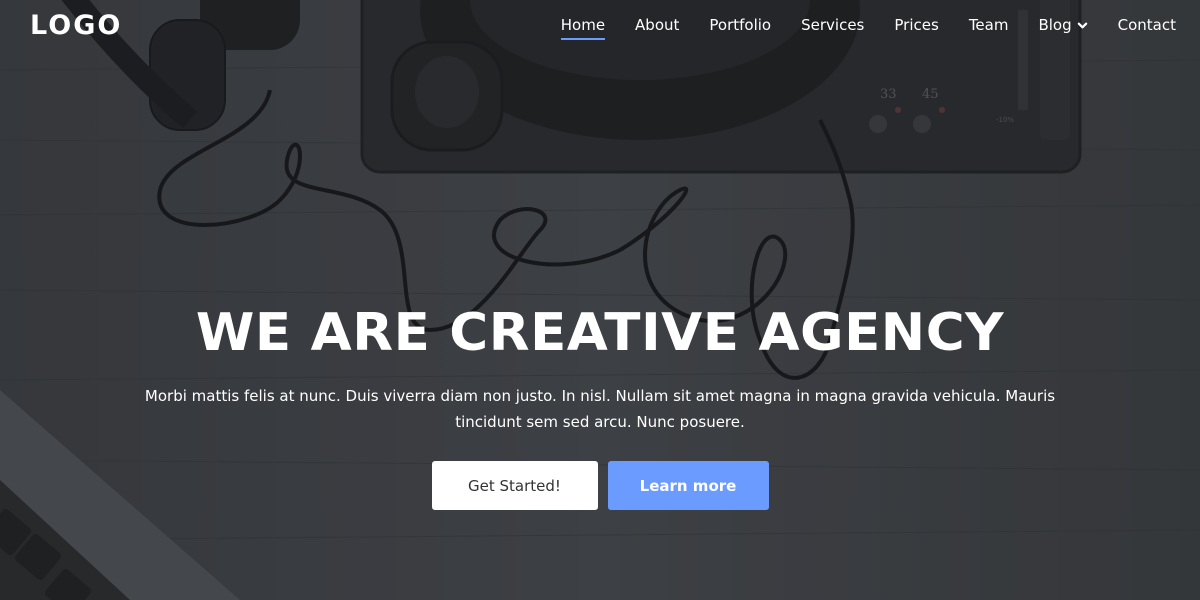  I want to click on nav-item-label: Team, so click(988, 25).